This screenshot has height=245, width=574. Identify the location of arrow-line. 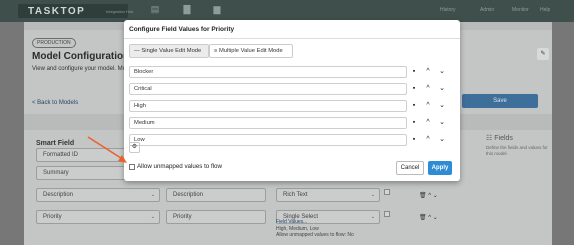
(106, 148).